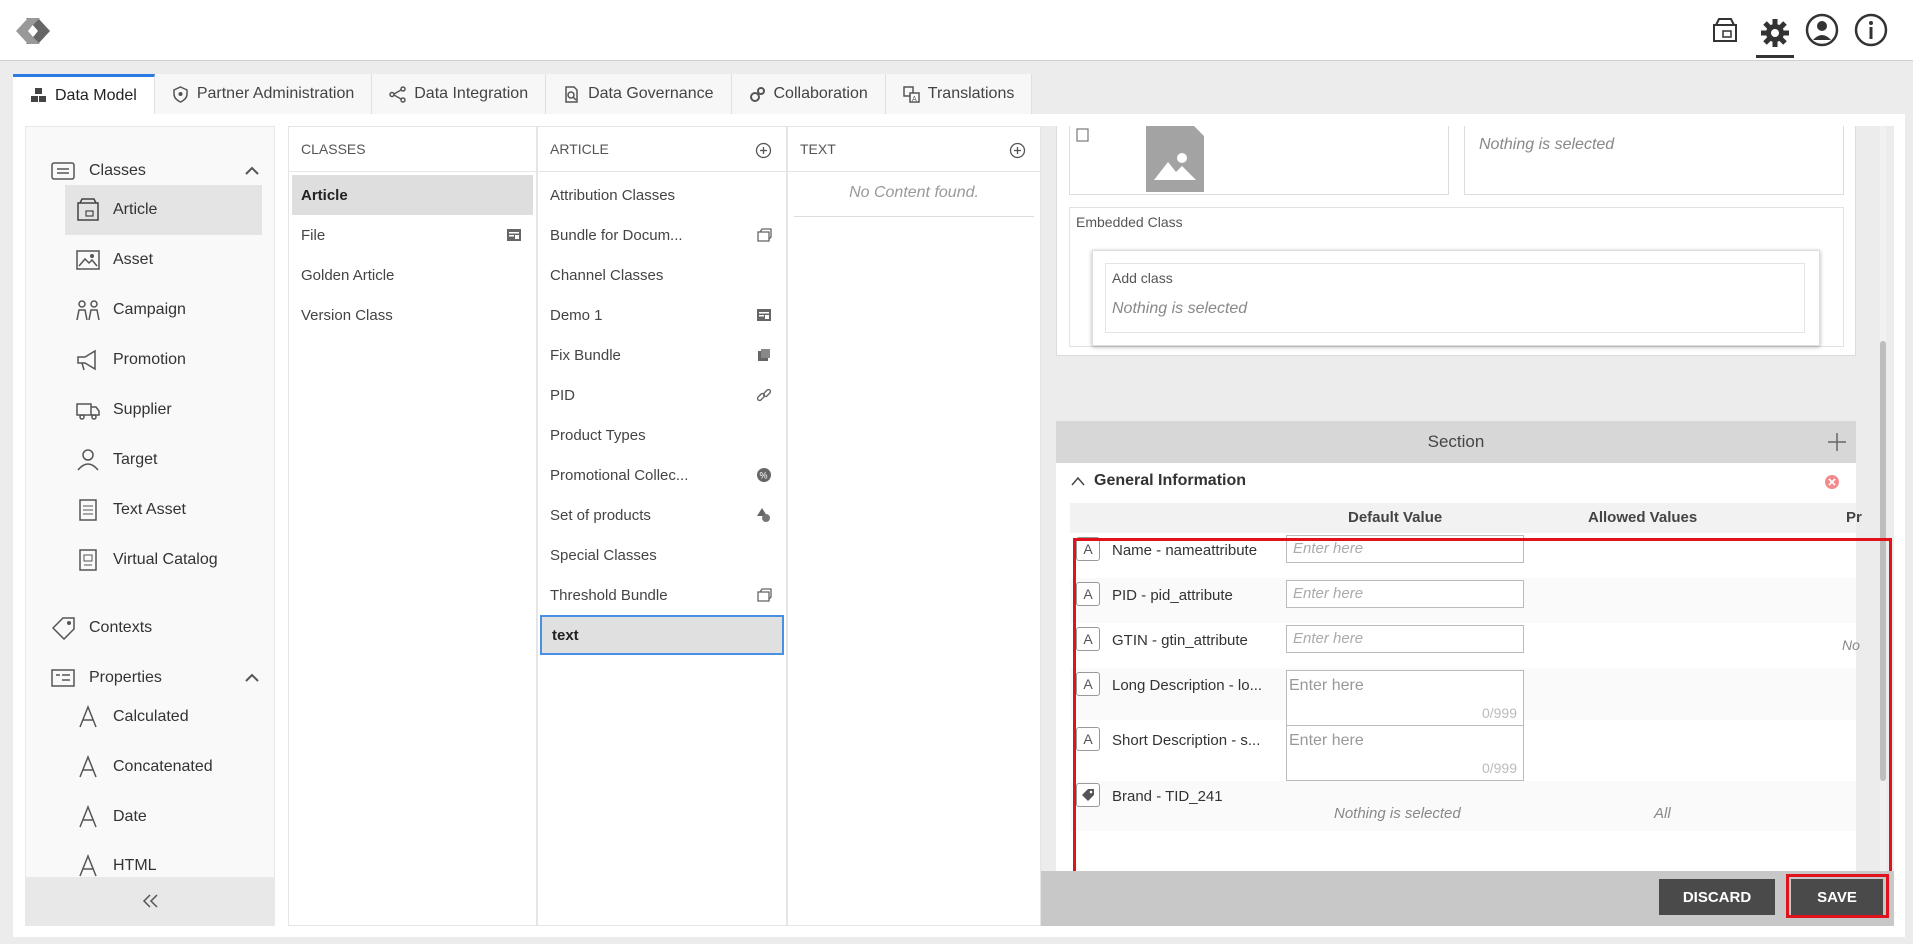 Image resolution: width=1913 pixels, height=944 pixels. What do you see at coordinates (1837, 896) in the screenshot?
I see `highlight-box-save` at bounding box center [1837, 896].